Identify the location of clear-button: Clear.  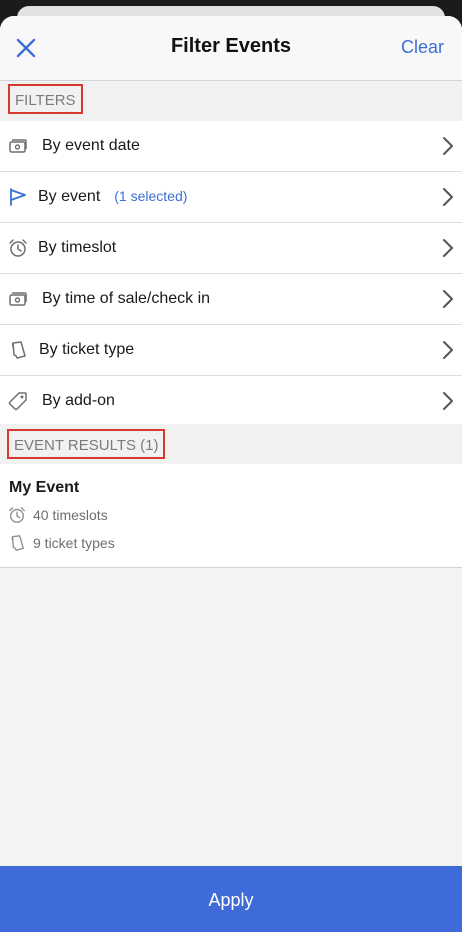
(422, 47).